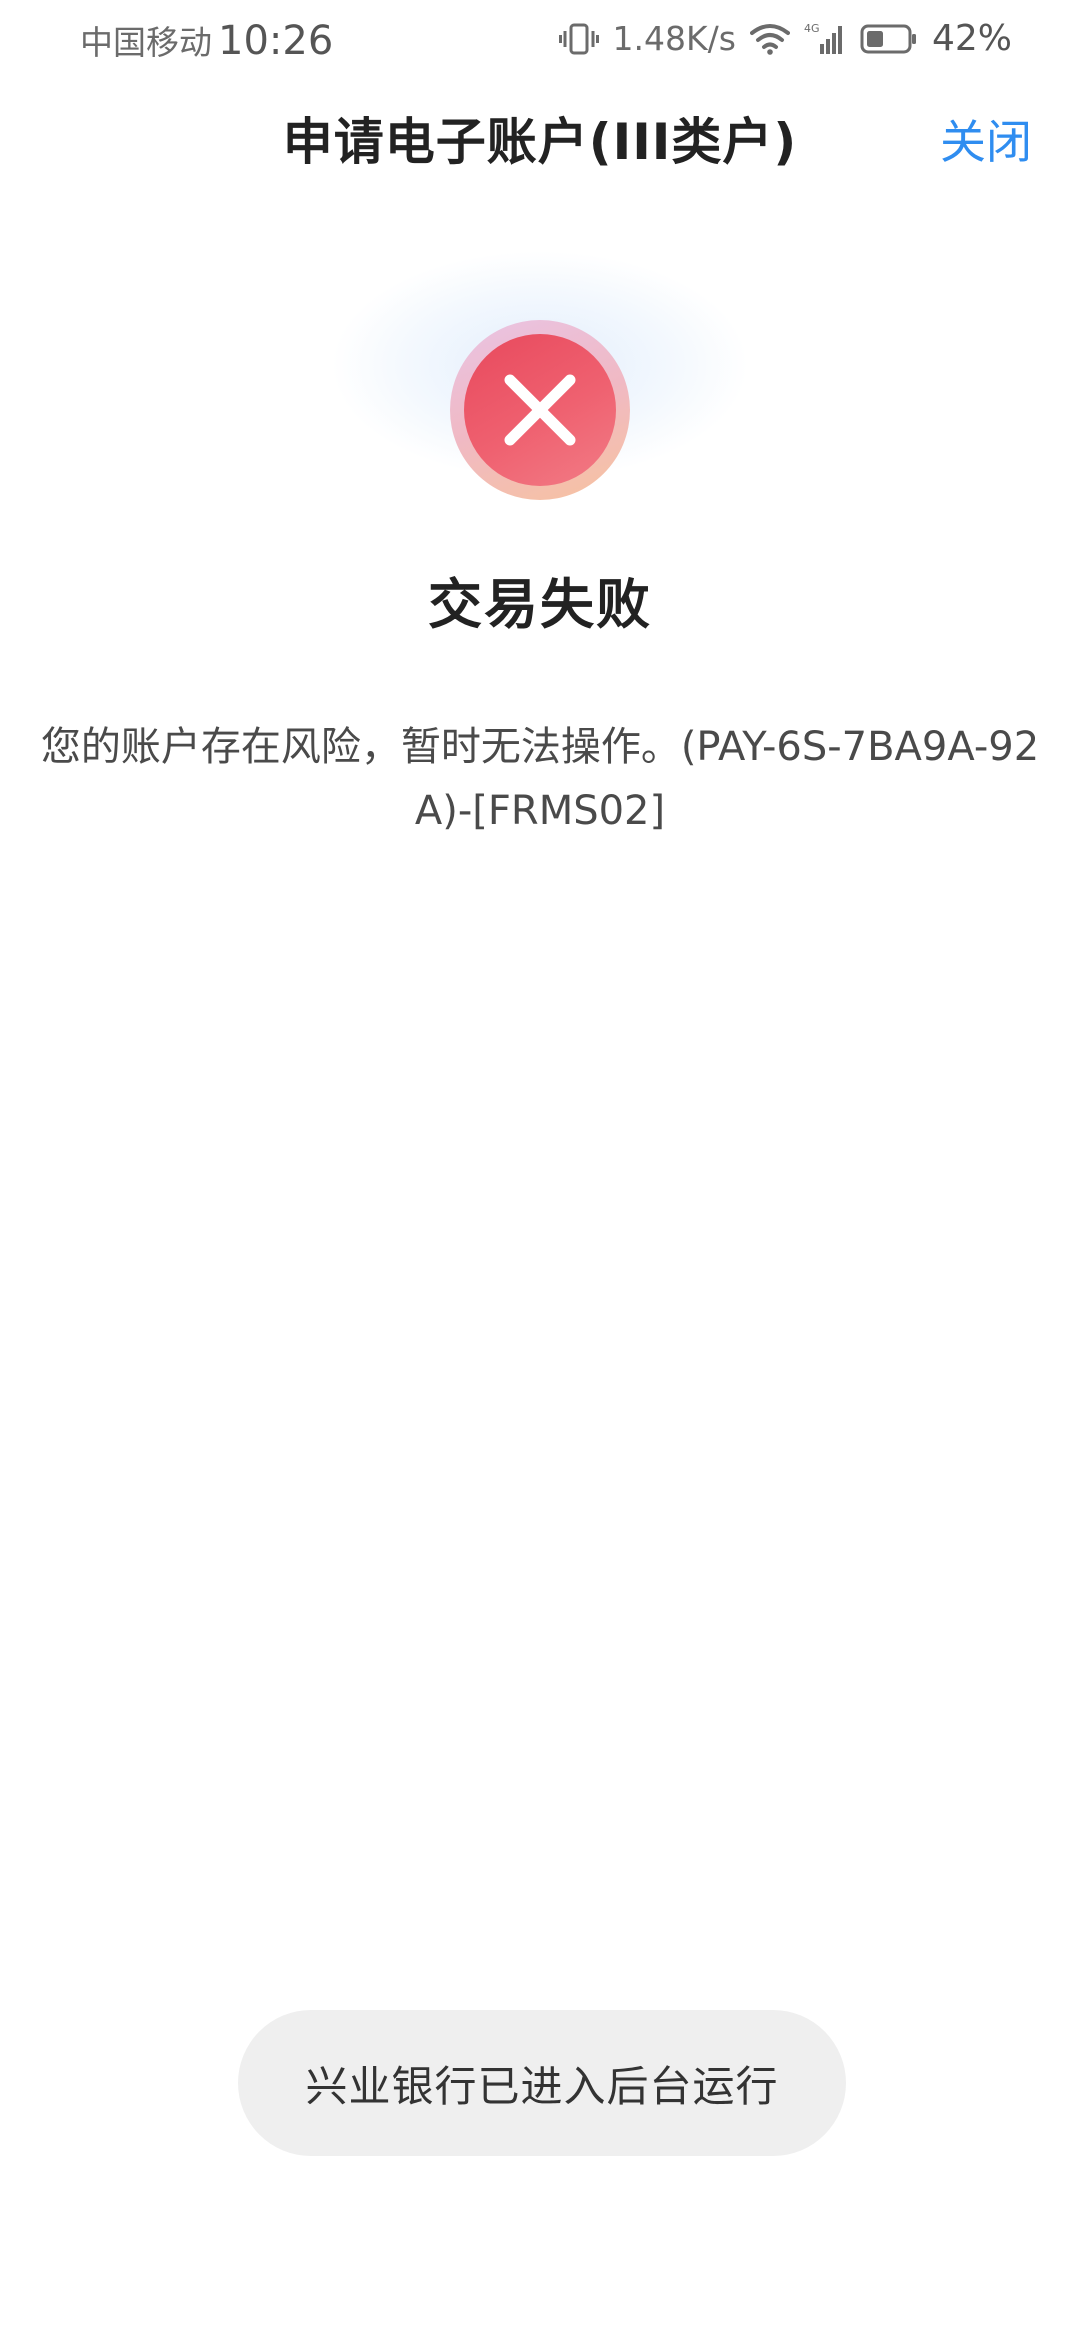 The height and width of the screenshot is (2340, 1080). I want to click on toast: 兴业银行已进入后台运行, so click(542, 2083).